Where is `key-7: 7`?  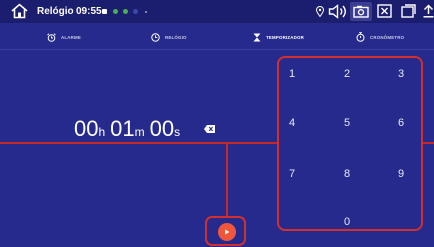
key-7: 7 is located at coordinates (292, 174).